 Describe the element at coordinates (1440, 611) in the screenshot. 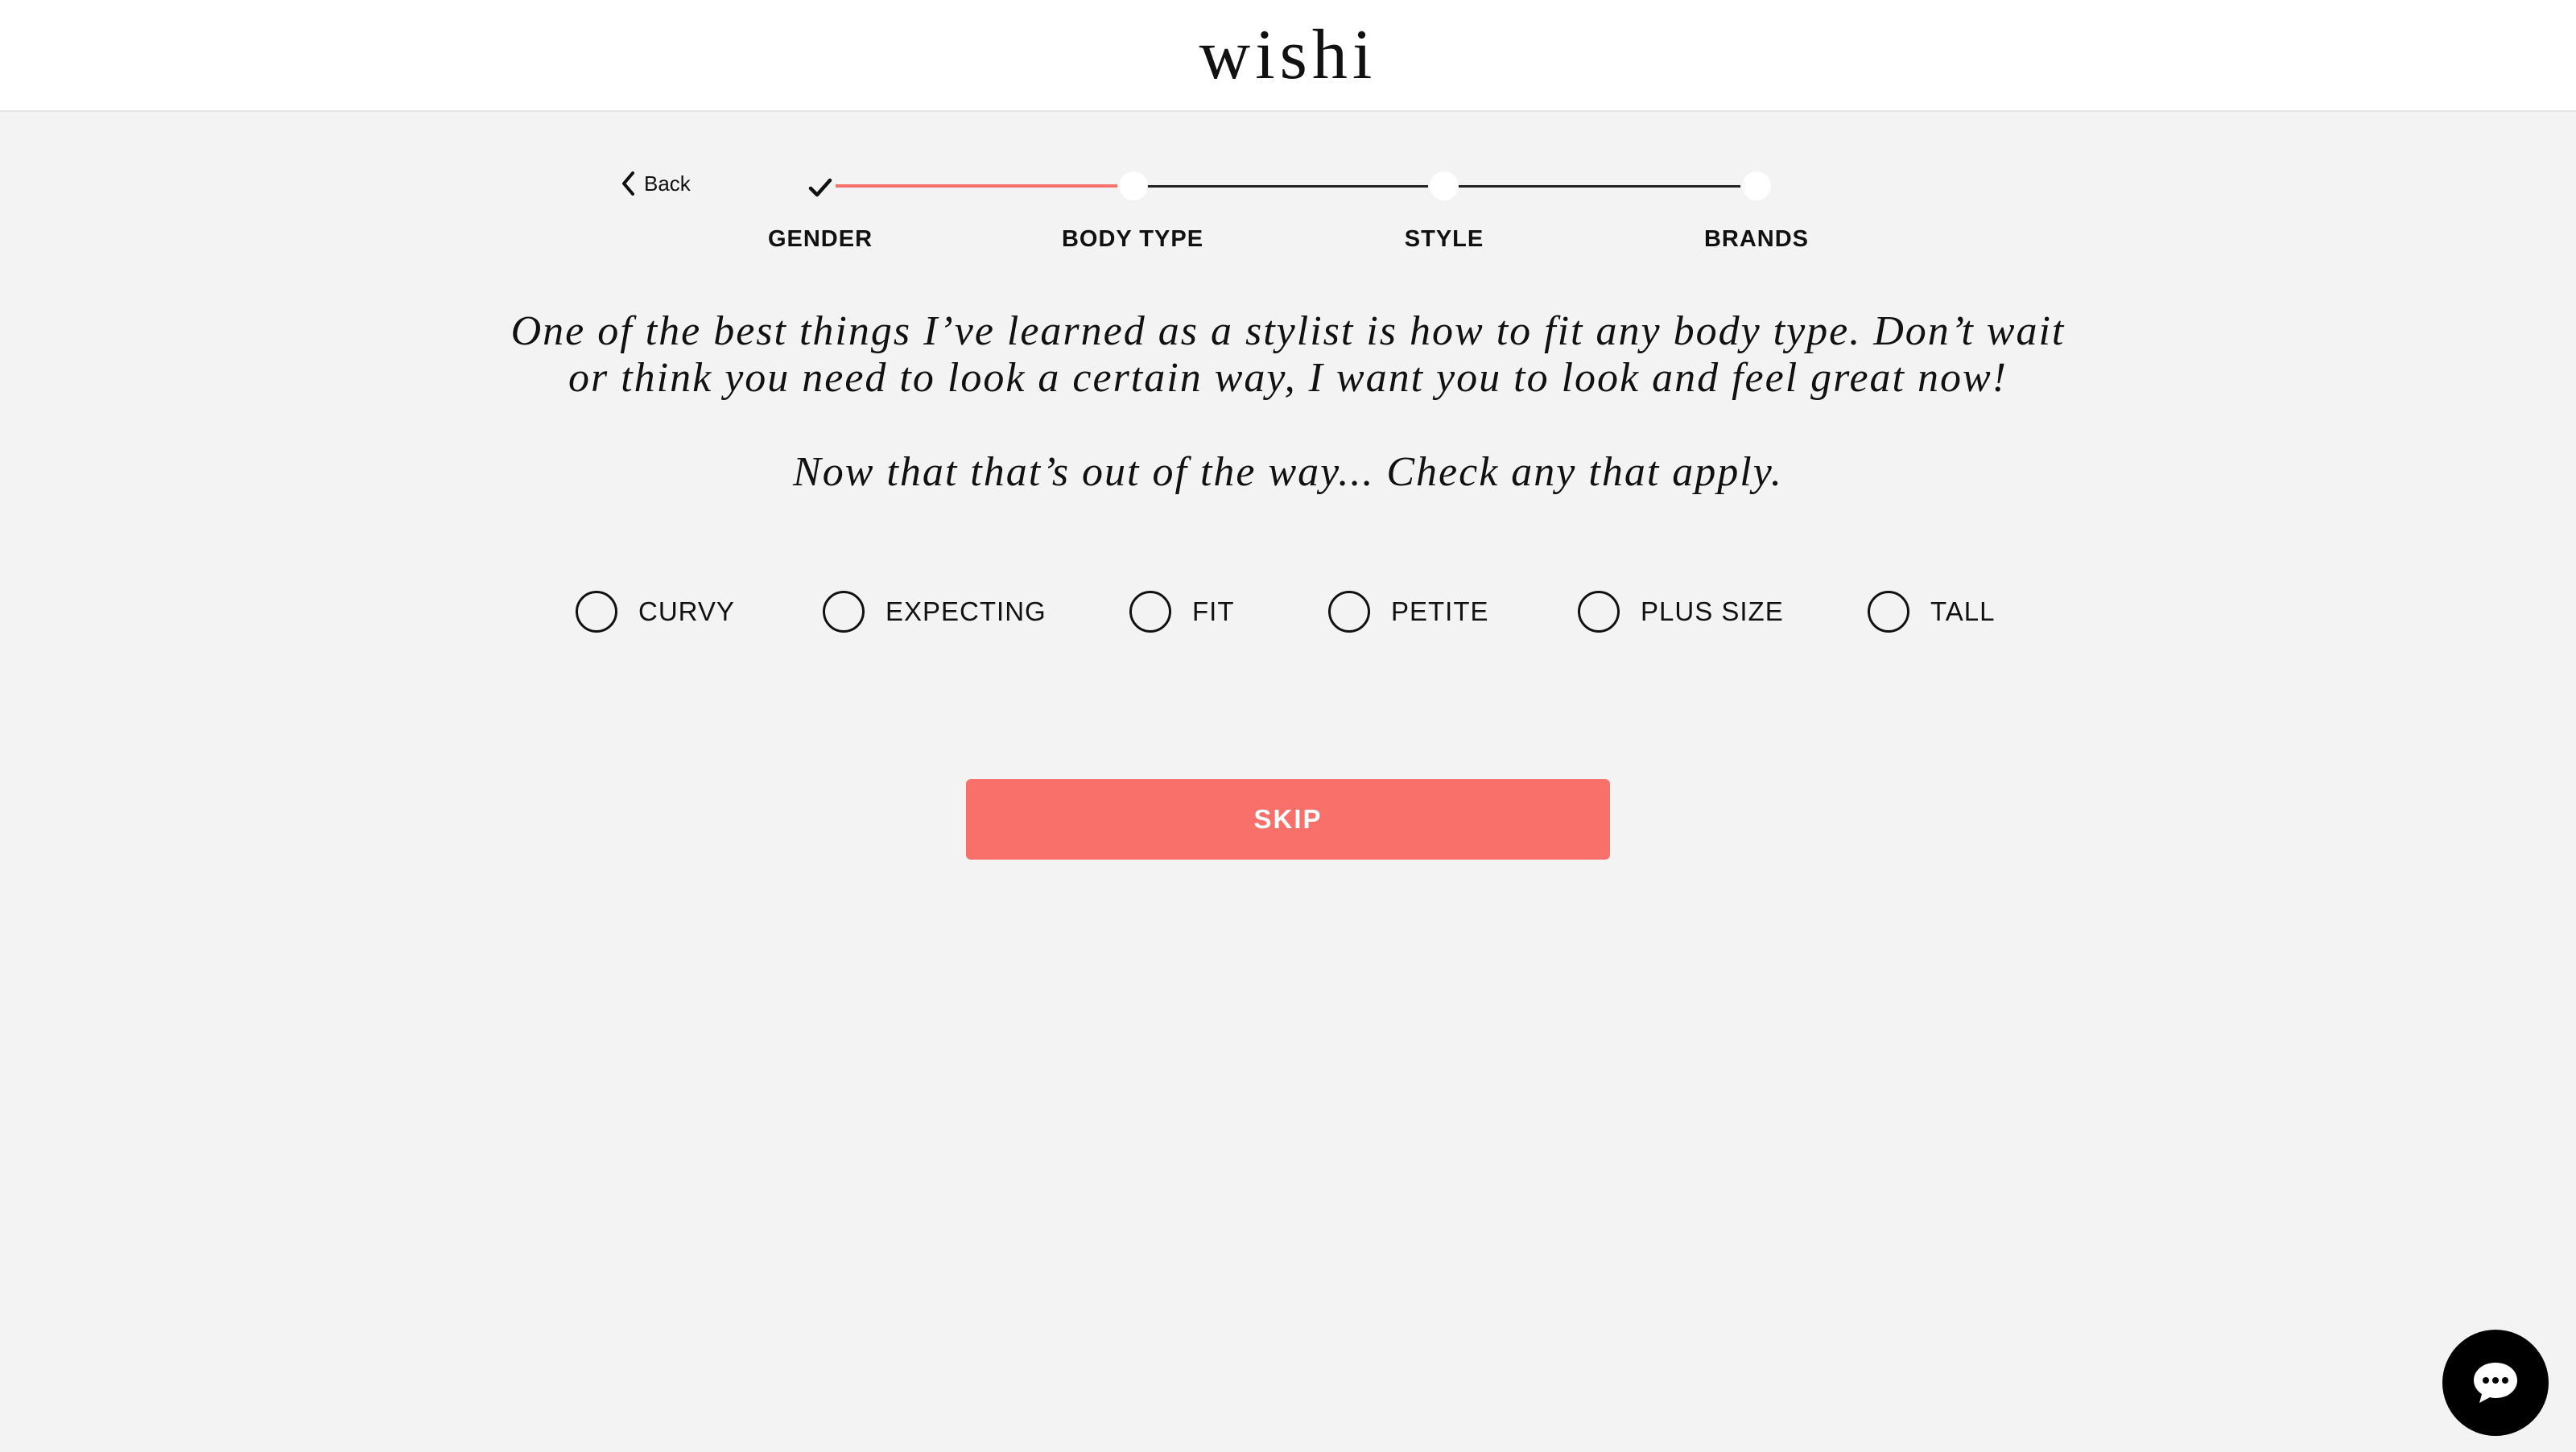

I see `option-label: PETITE` at that location.